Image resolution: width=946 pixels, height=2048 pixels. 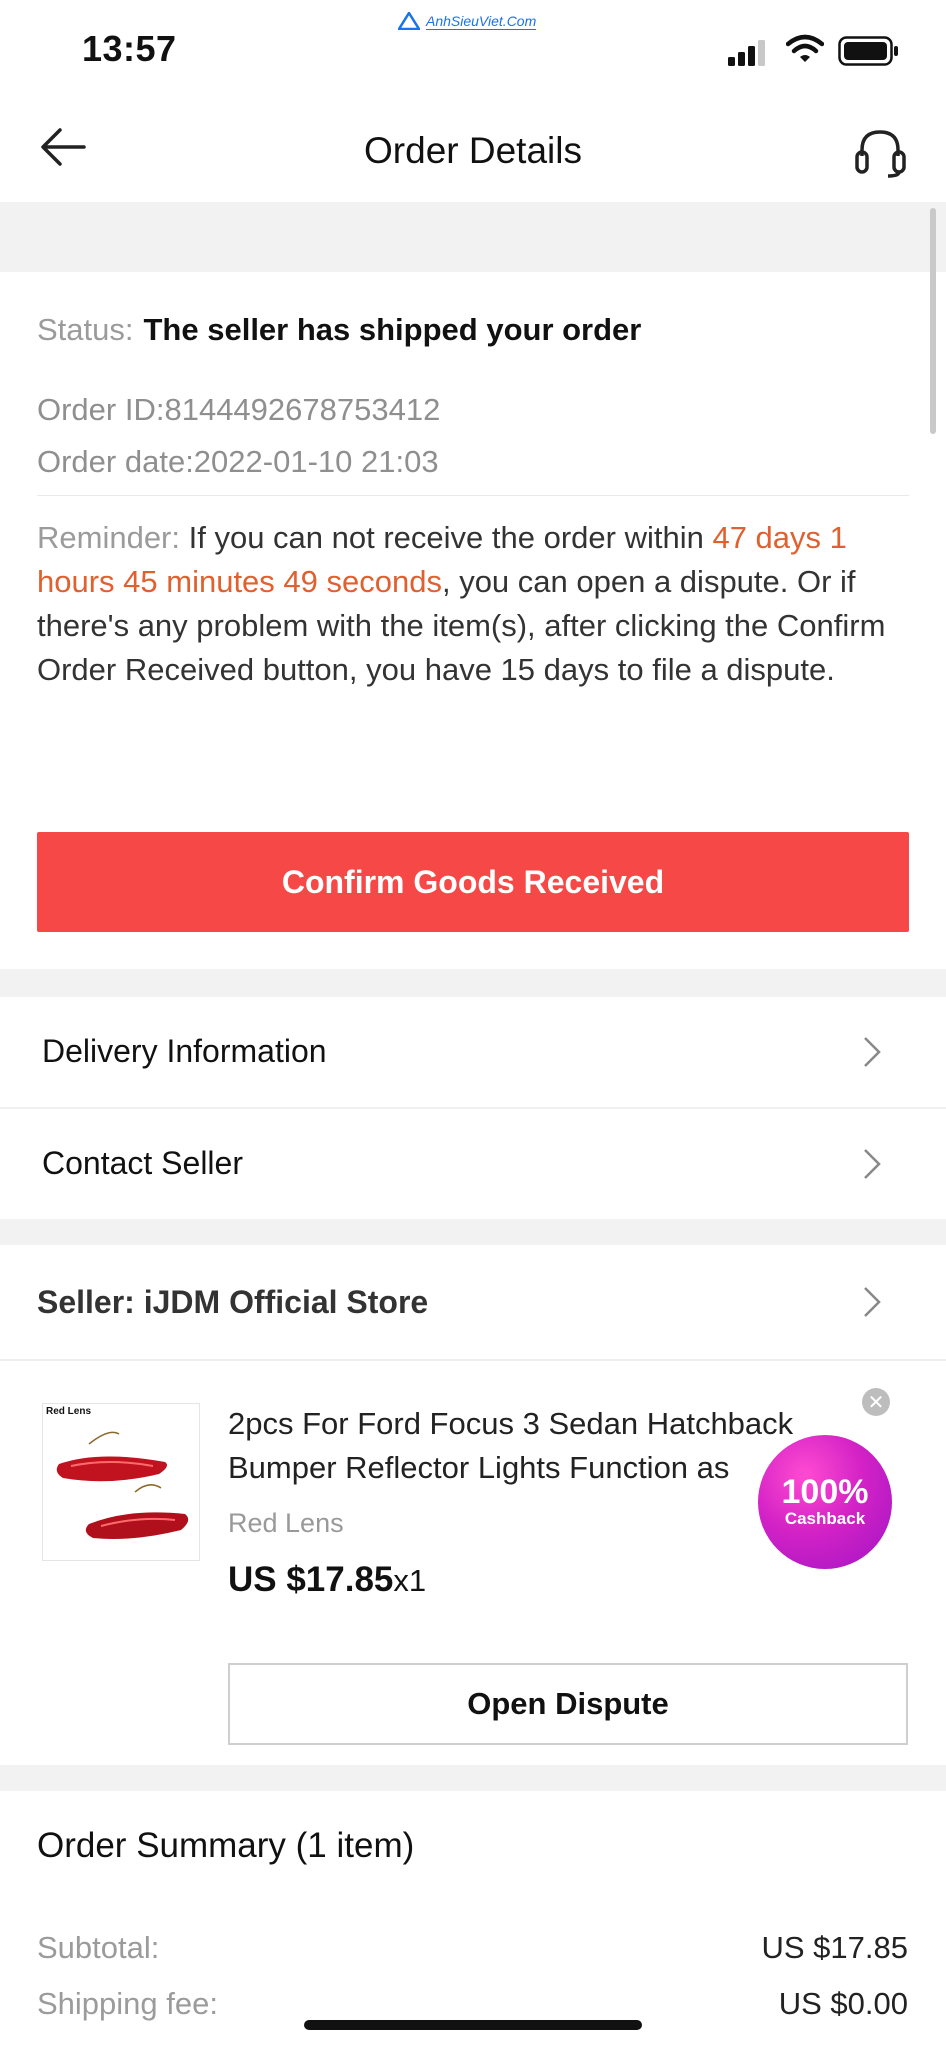 I want to click on shipping-fee-label: Shipping fee:, so click(x=127, y=2003).